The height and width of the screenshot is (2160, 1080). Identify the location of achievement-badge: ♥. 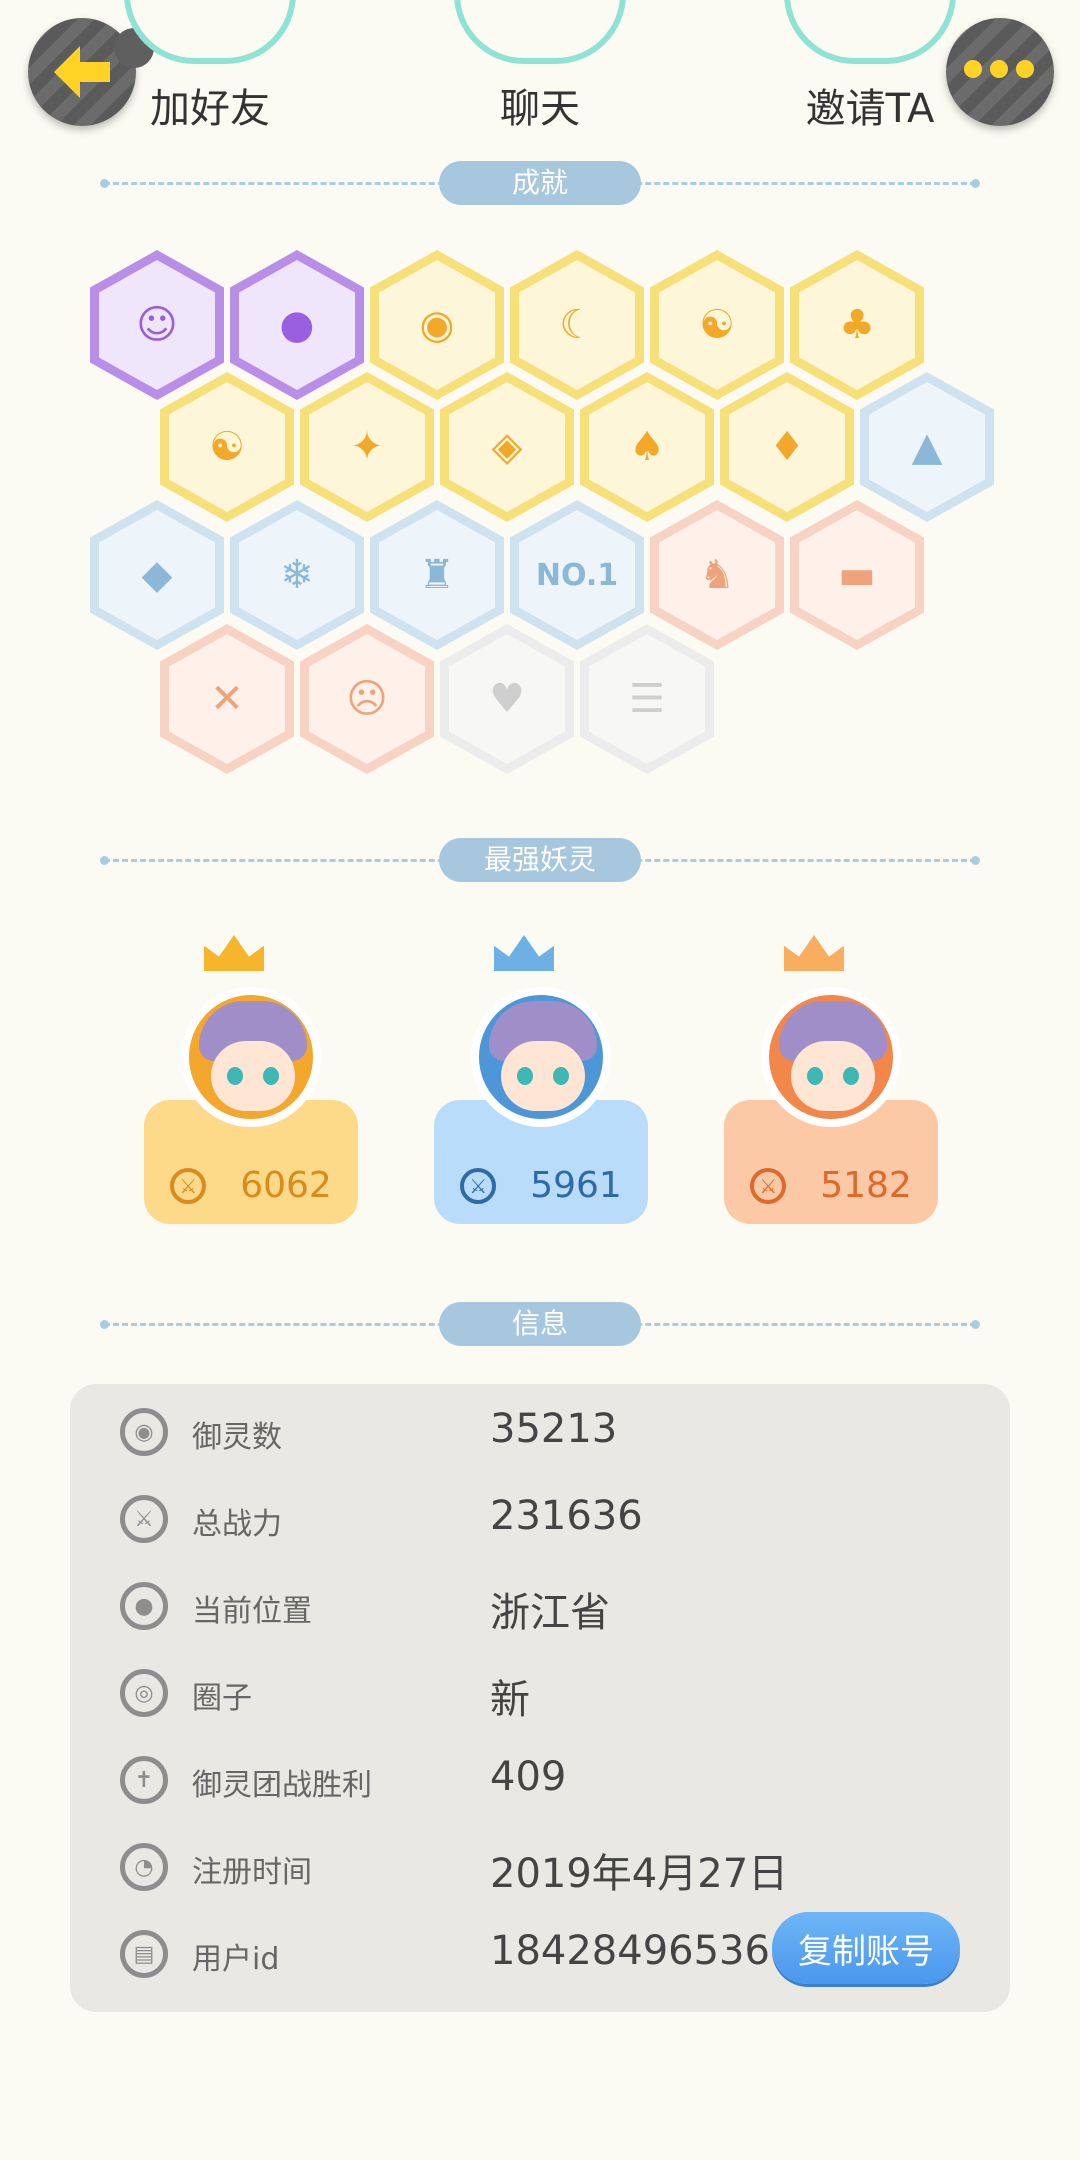
(507, 699).